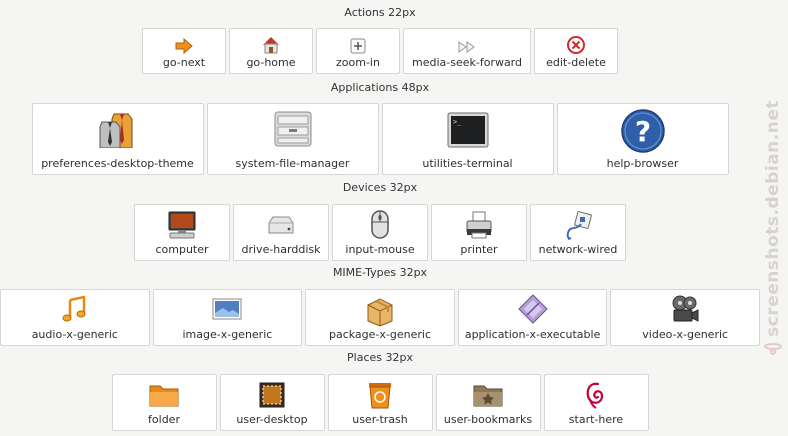  What do you see at coordinates (578, 249) in the screenshot?
I see `tile-label: network-wired` at bounding box center [578, 249].